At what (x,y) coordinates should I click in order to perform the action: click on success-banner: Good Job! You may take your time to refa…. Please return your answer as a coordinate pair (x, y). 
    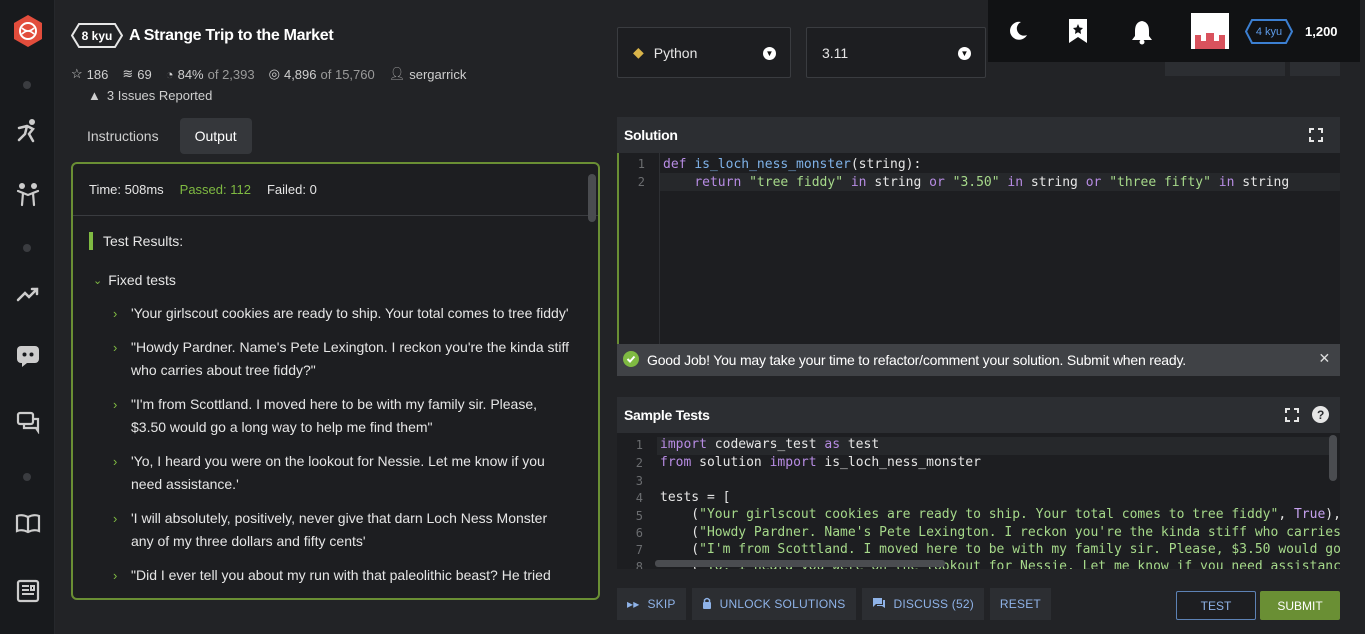
    Looking at the image, I should click on (978, 360).